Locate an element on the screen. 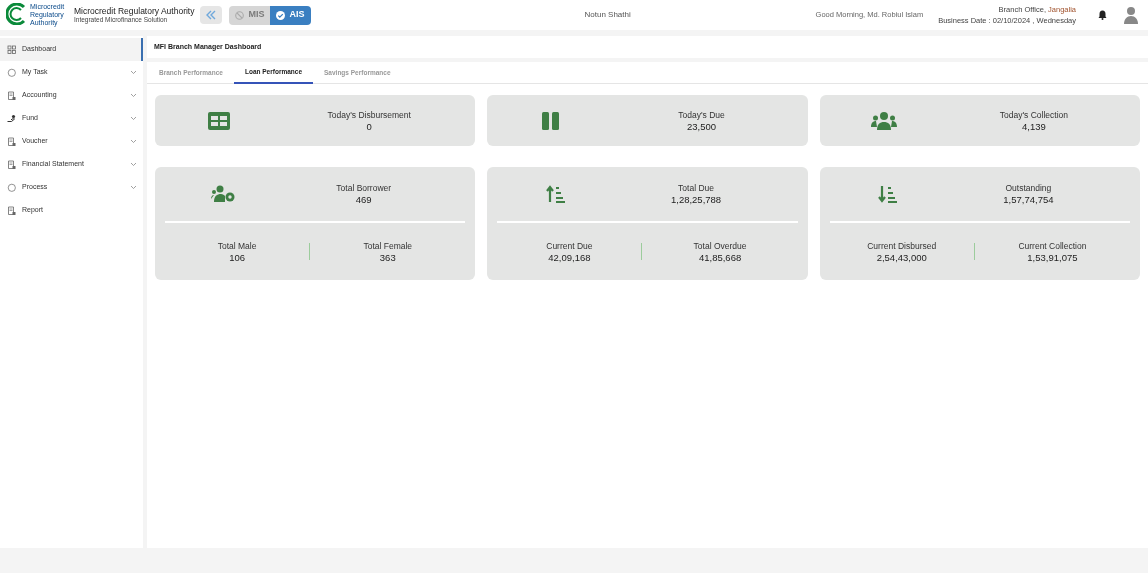 This screenshot has width=1148, height=573. stat-value: 106 is located at coordinates (237, 257).